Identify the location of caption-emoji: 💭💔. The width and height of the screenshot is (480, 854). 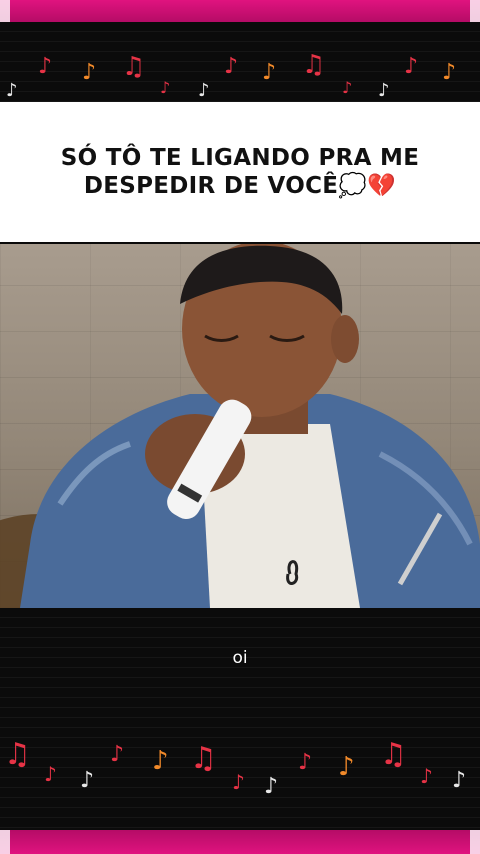
(367, 186).